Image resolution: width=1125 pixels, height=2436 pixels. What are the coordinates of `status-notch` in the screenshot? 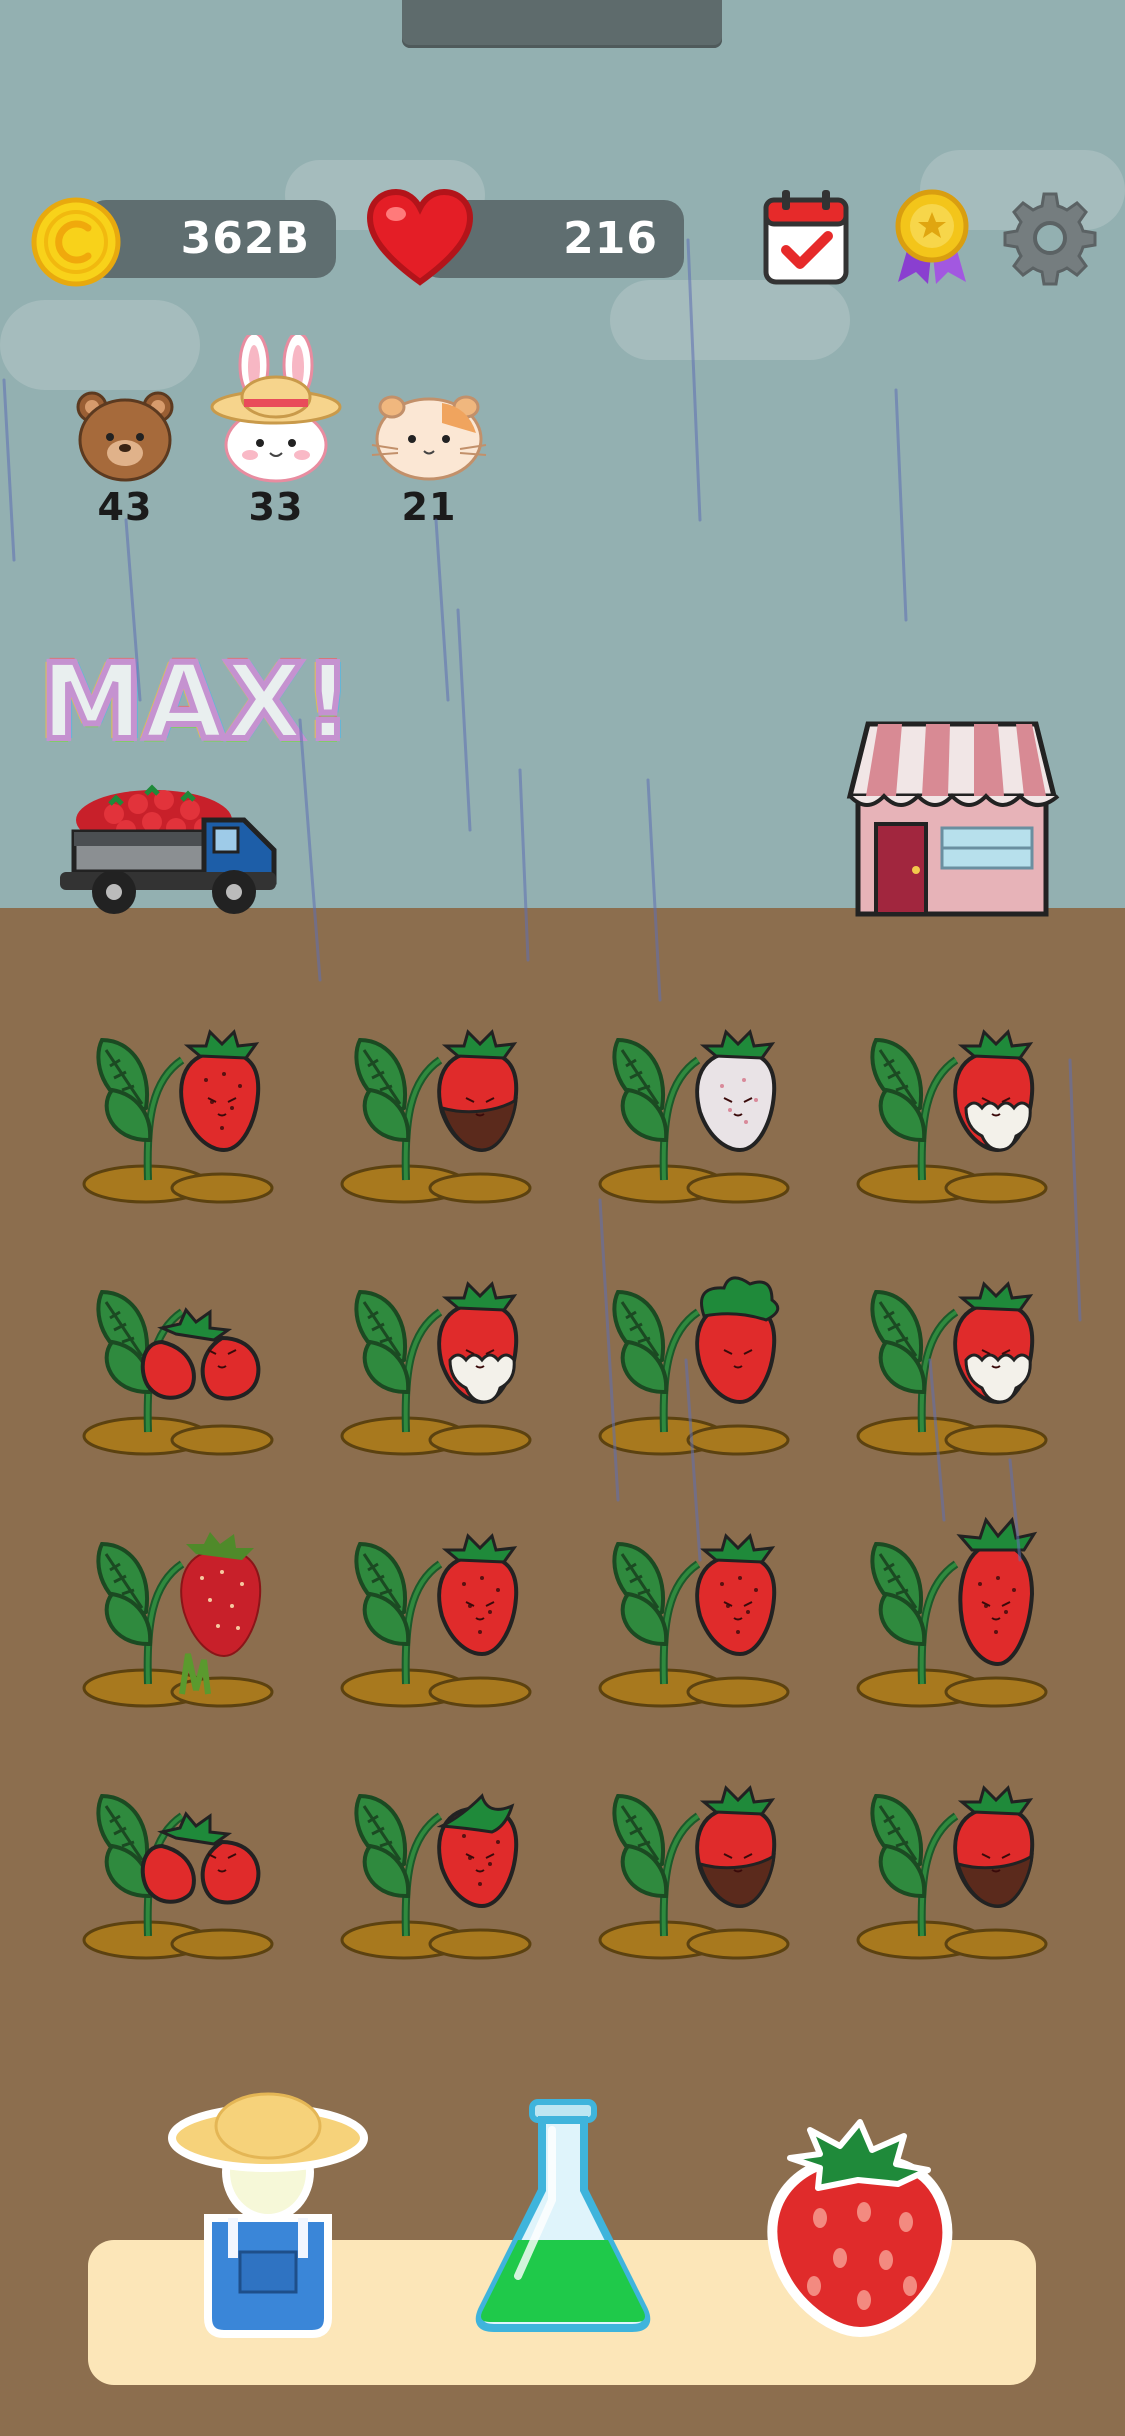 It's located at (562, 24).